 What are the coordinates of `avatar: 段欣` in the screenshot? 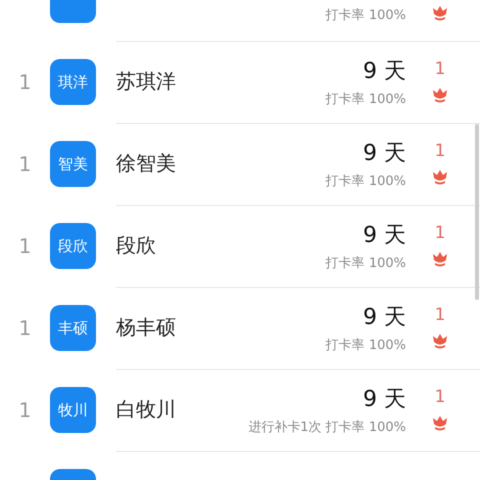 It's located at (73, 246).